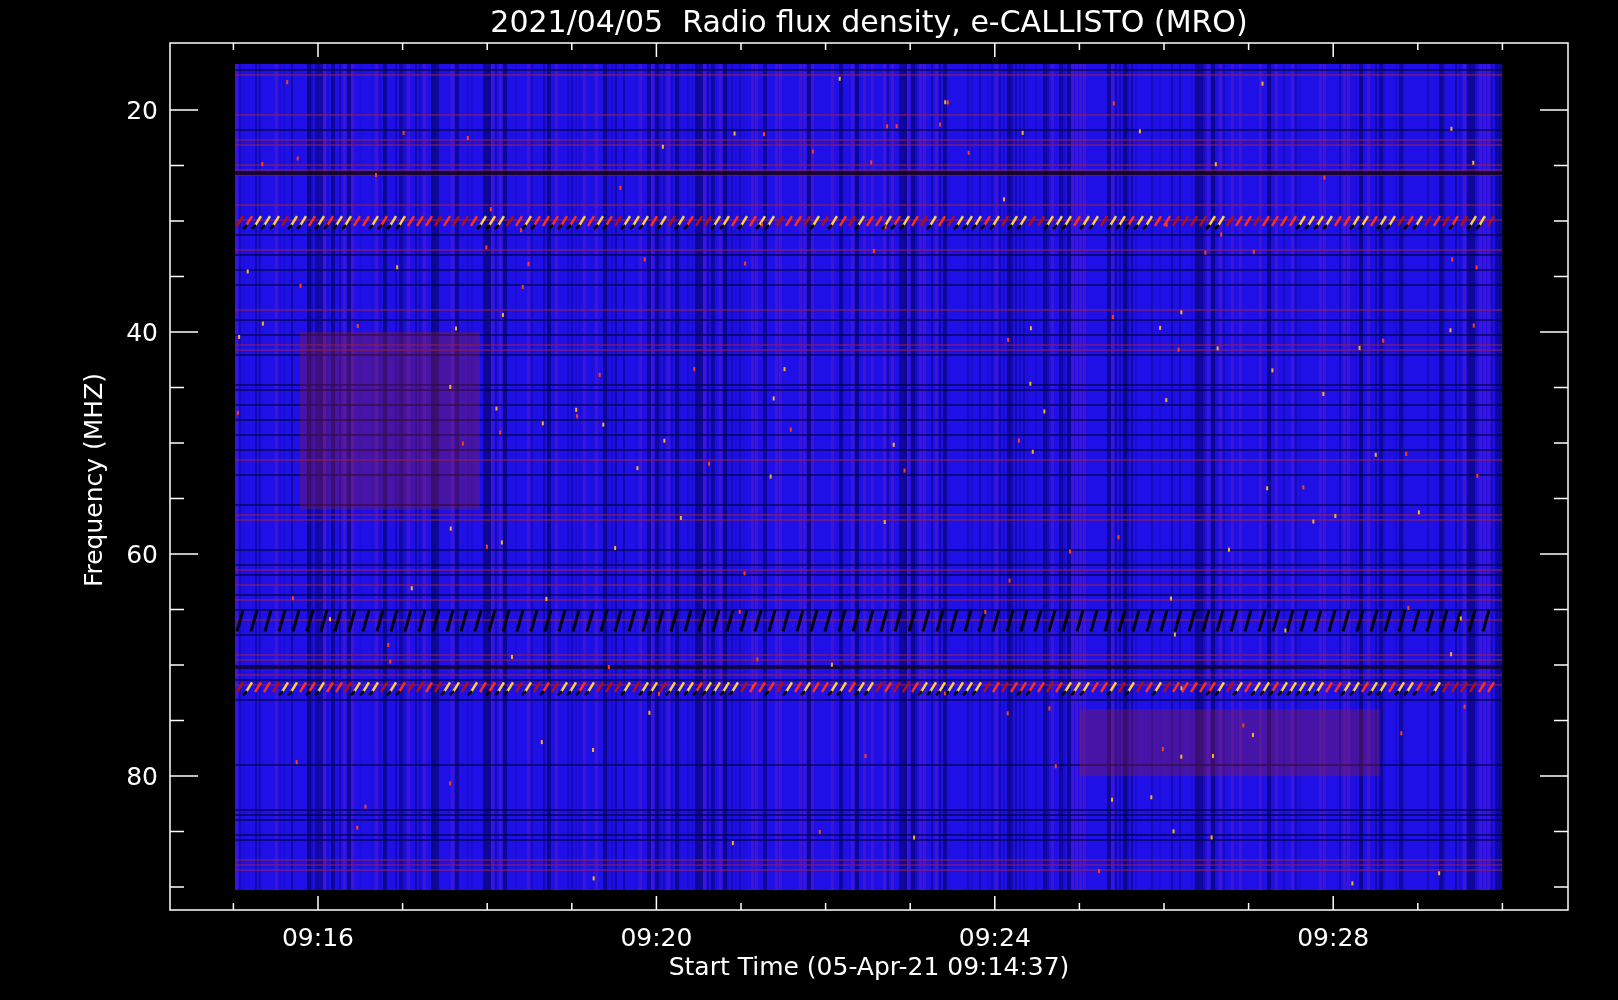 This screenshot has height=1000, width=1618. I want to click on x-tick-label: 09:28, so click(1333, 937).